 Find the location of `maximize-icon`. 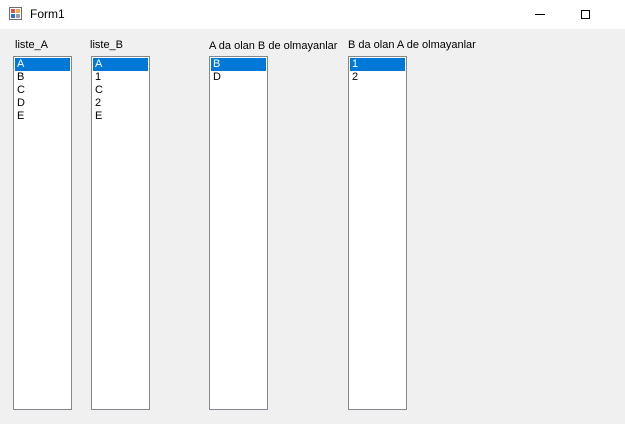

maximize-icon is located at coordinates (585, 14).